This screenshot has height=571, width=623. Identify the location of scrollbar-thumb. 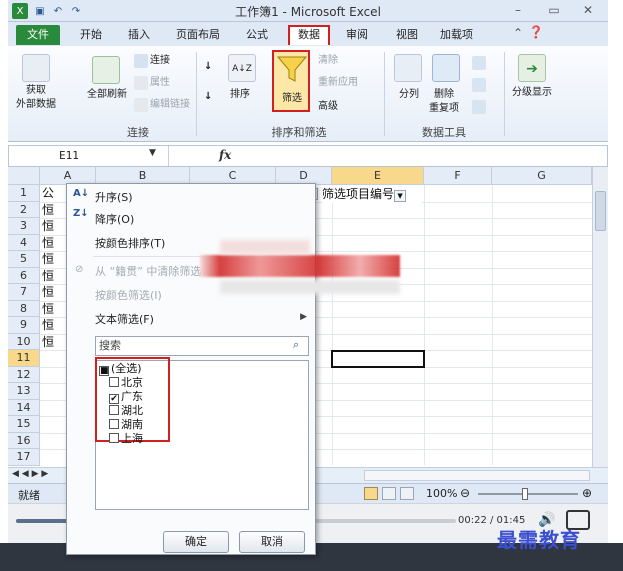
(600, 211).